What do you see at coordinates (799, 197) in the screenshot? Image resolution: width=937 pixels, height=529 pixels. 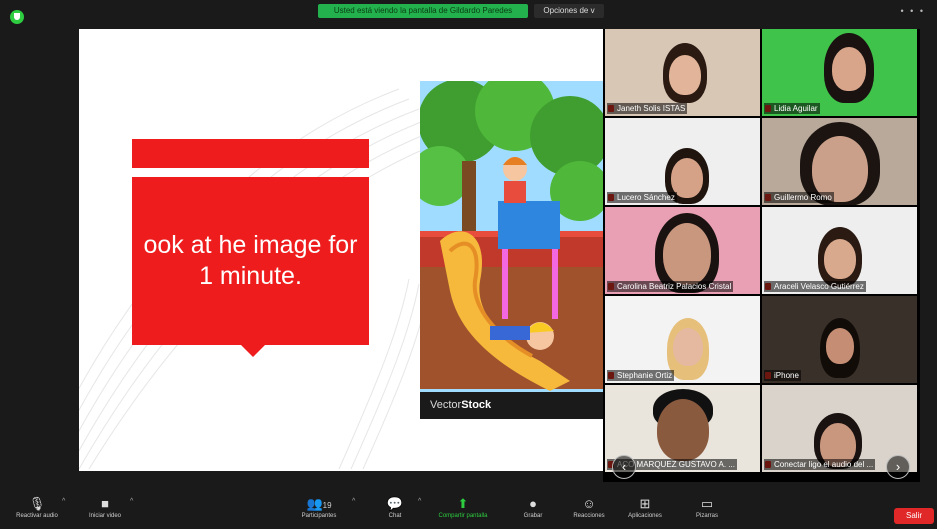 I see `participant-name: Guillermo Romo` at bounding box center [799, 197].